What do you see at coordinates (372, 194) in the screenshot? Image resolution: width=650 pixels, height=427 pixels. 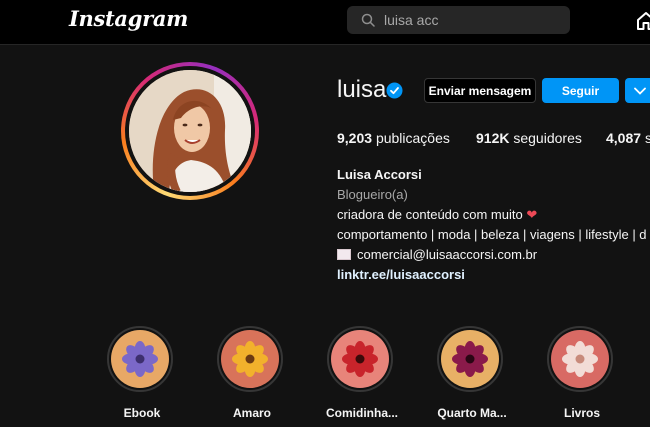 I see `profile-category: Blogueiro(a)` at bounding box center [372, 194].